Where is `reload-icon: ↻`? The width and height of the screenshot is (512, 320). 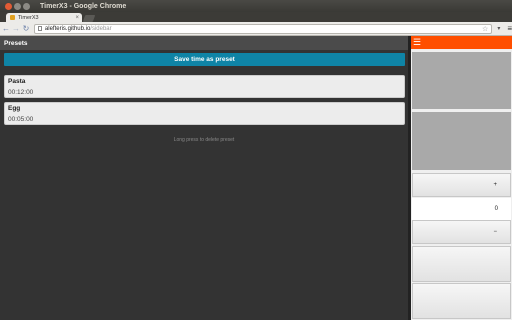 reload-icon: ↻ is located at coordinates (26, 28).